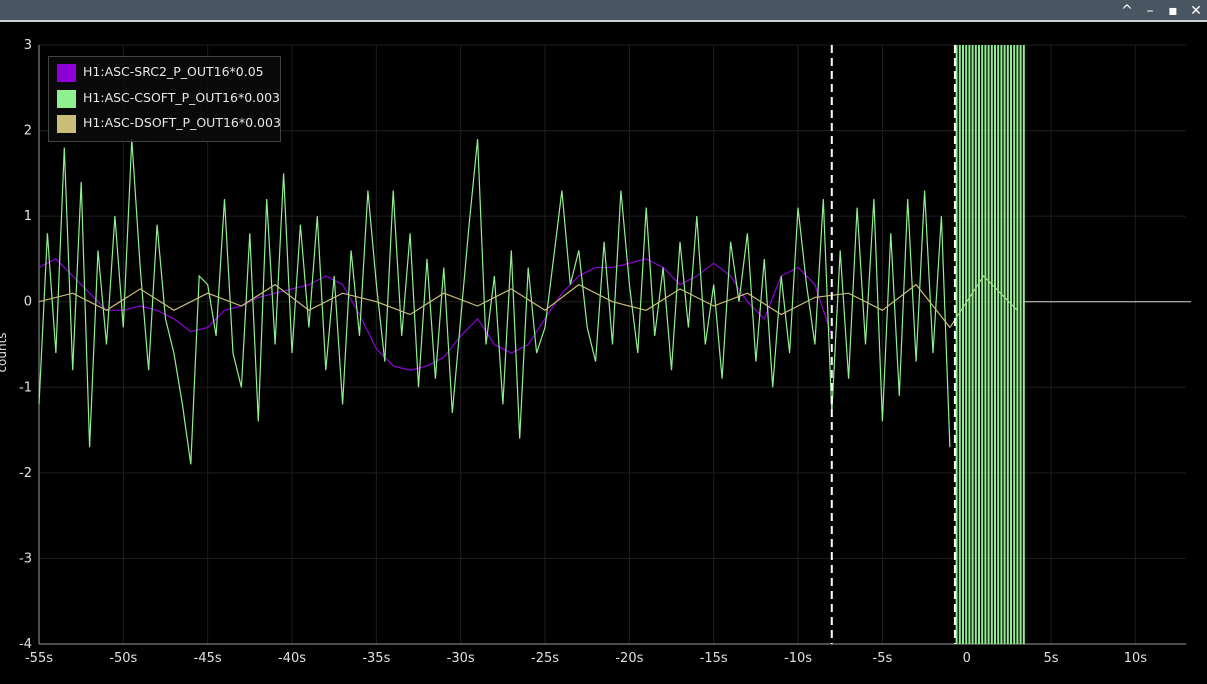 The width and height of the screenshot is (1207, 684). Describe the element at coordinates (25, 387) in the screenshot. I see `y-tick-label: -1` at that location.